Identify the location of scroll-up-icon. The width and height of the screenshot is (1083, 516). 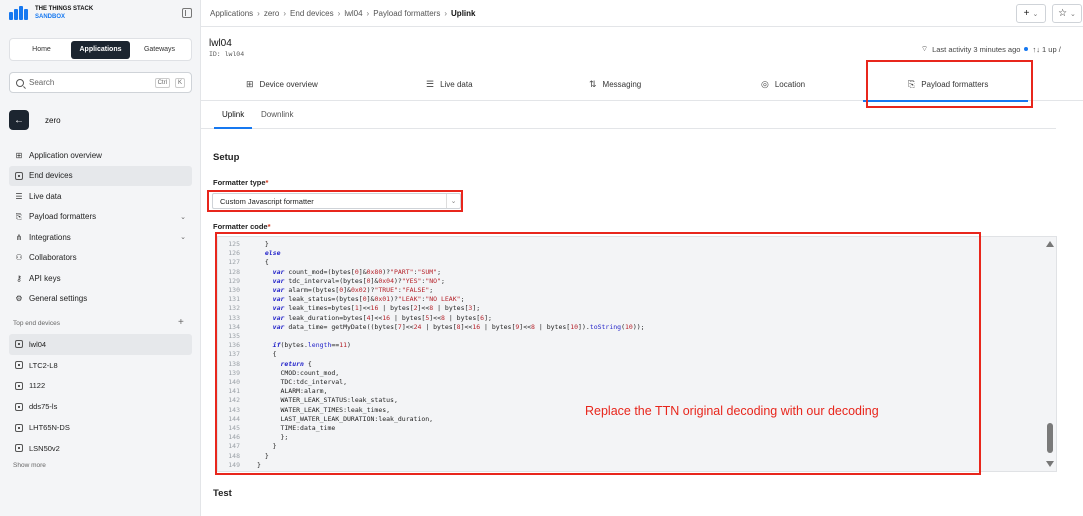
(1050, 244).